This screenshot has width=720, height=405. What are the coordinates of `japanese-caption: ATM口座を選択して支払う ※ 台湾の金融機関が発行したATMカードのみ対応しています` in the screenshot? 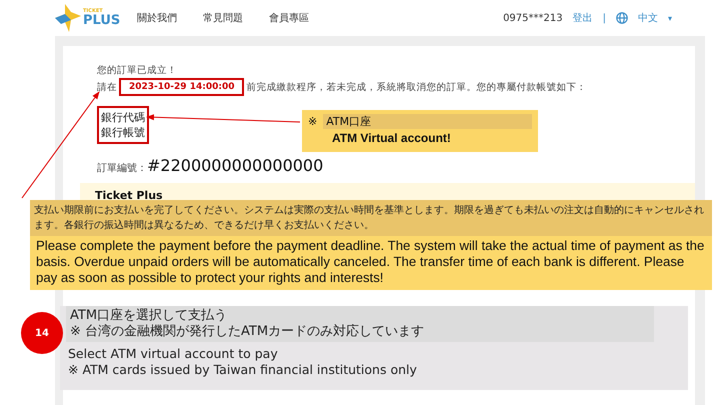 It's located at (360, 324).